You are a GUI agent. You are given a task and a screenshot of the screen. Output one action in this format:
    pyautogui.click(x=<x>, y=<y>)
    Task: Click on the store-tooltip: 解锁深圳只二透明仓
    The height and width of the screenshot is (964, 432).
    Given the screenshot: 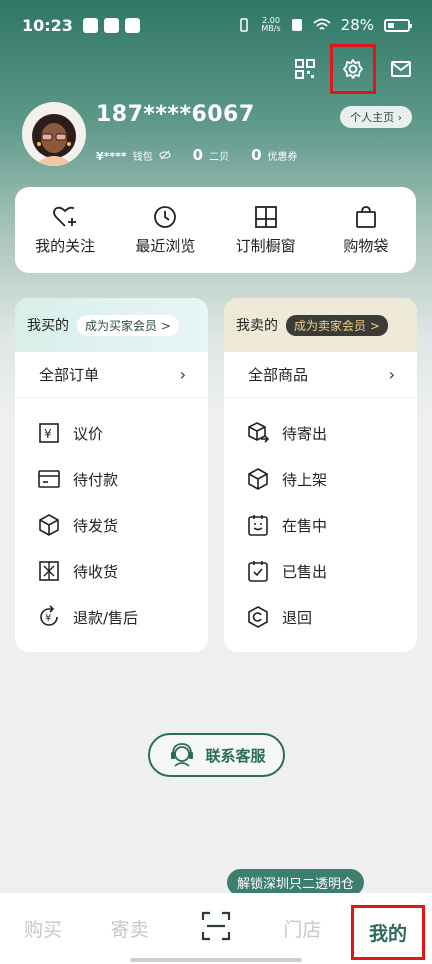 What is the action you would take?
    pyautogui.click(x=296, y=885)
    